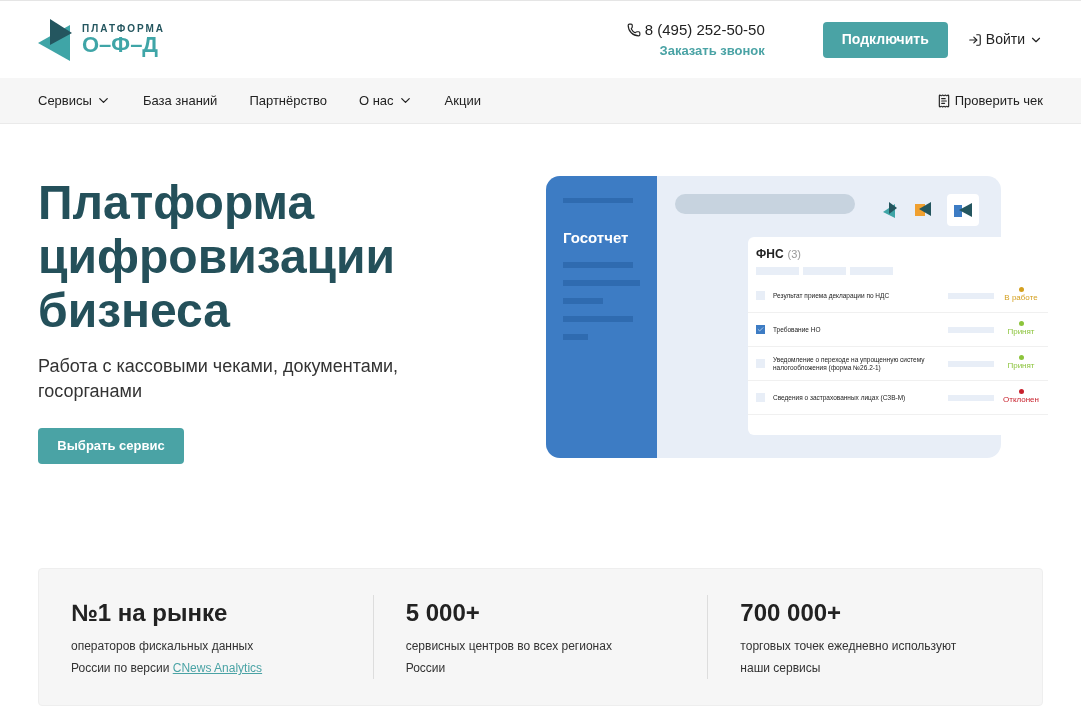 The image size is (1081, 723). What do you see at coordinates (770, 254) in the screenshot?
I see `panel-title: ФНС` at bounding box center [770, 254].